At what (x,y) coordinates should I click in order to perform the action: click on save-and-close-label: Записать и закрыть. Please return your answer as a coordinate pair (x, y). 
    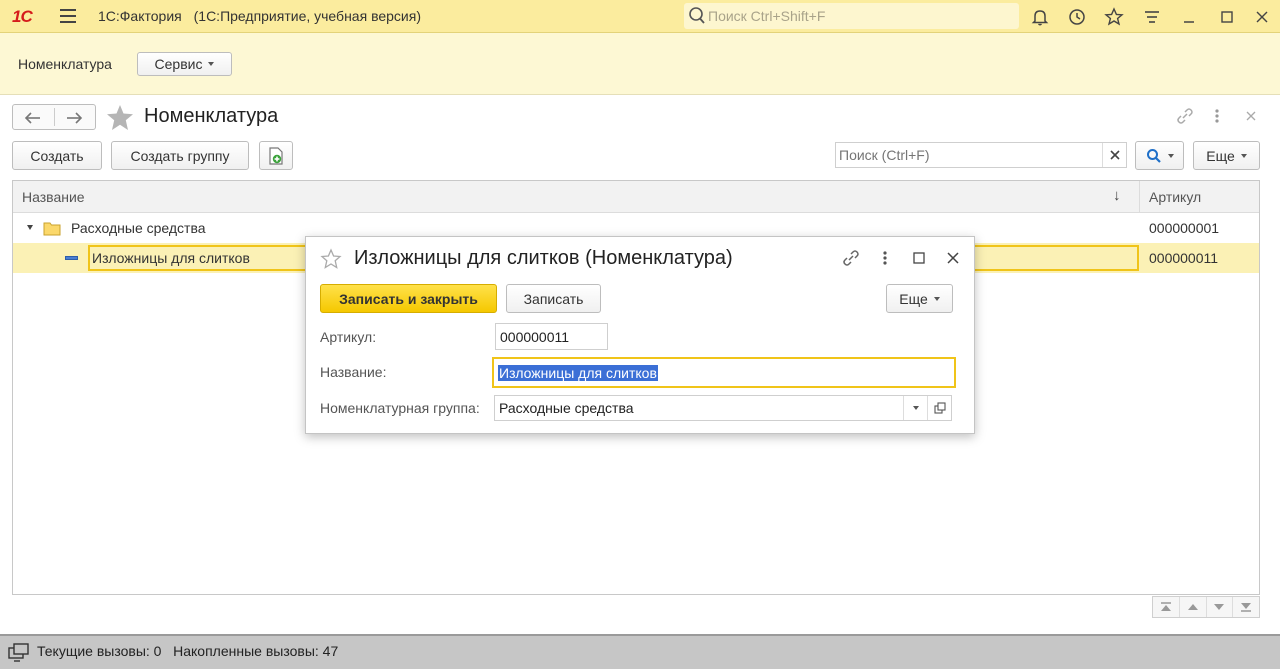
    Looking at the image, I should click on (408, 298).